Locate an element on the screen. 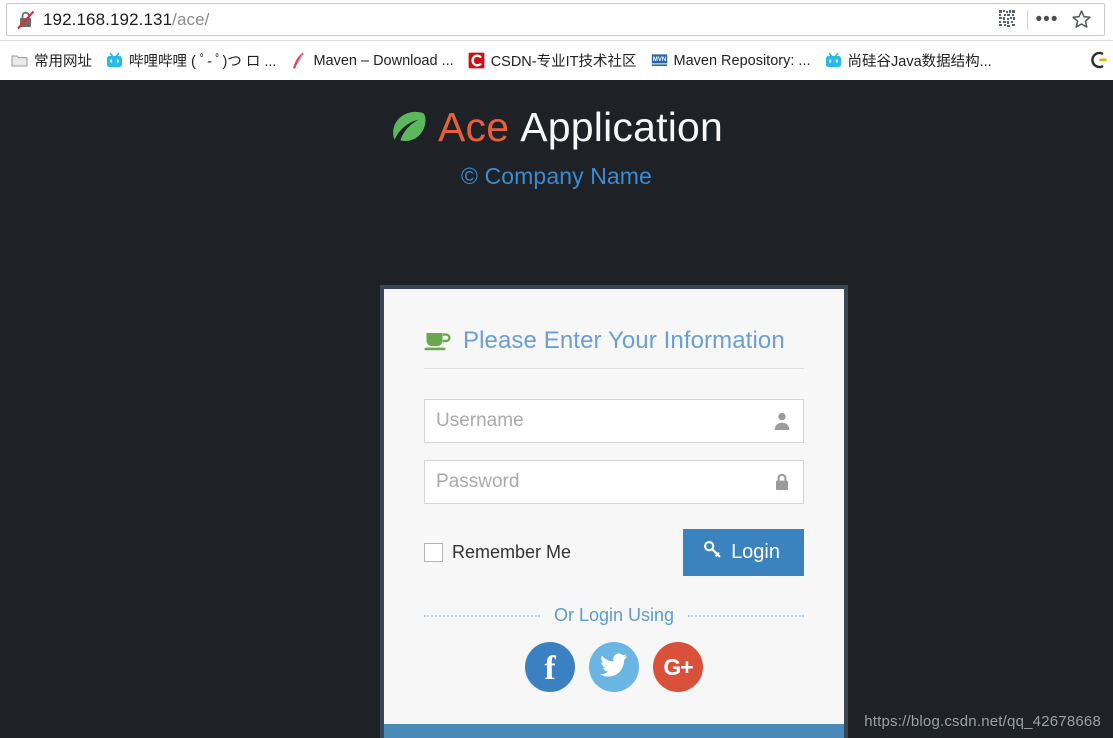  brand-title: Ace Application is located at coordinates (556, 127).